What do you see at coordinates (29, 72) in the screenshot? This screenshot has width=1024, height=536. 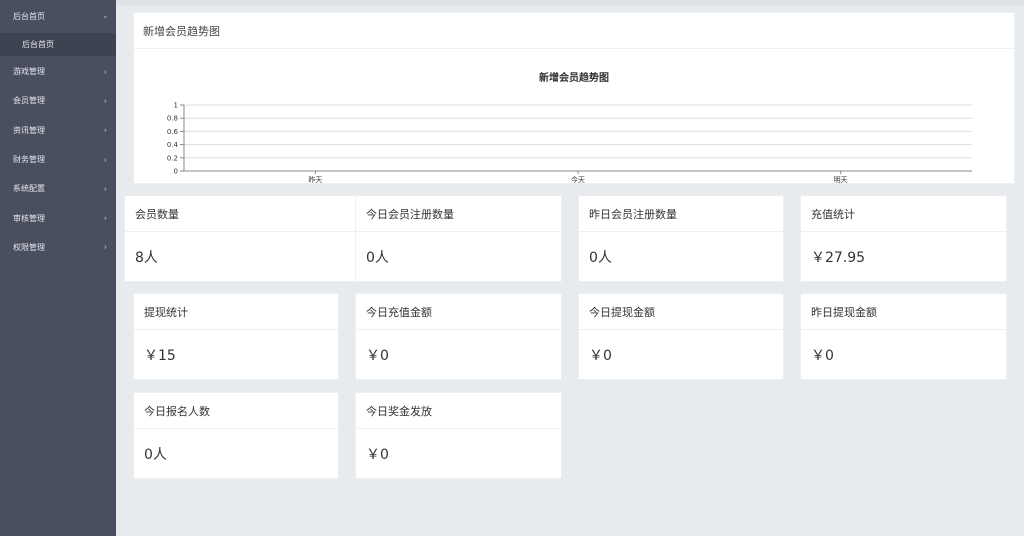 I see `sidebar-item-label: 游戏管理` at bounding box center [29, 72].